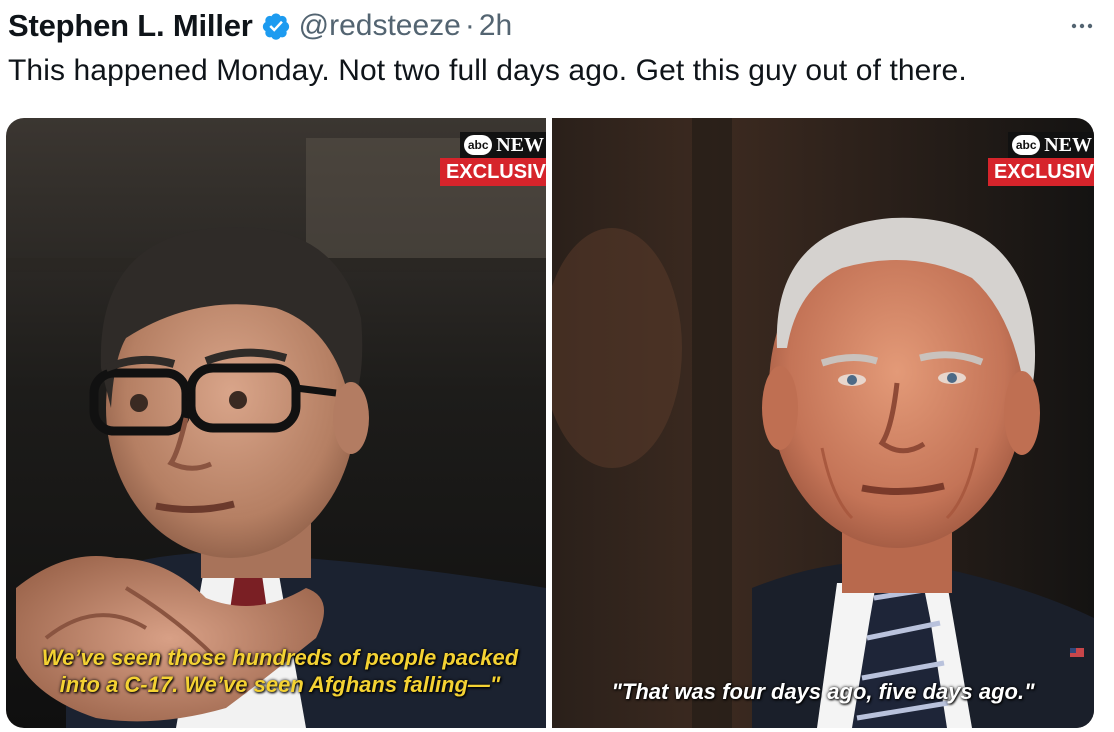 This screenshot has width=1114, height=732. What do you see at coordinates (1068, 144) in the screenshot?
I see `network-label-right: NEW` at bounding box center [1068, 144].